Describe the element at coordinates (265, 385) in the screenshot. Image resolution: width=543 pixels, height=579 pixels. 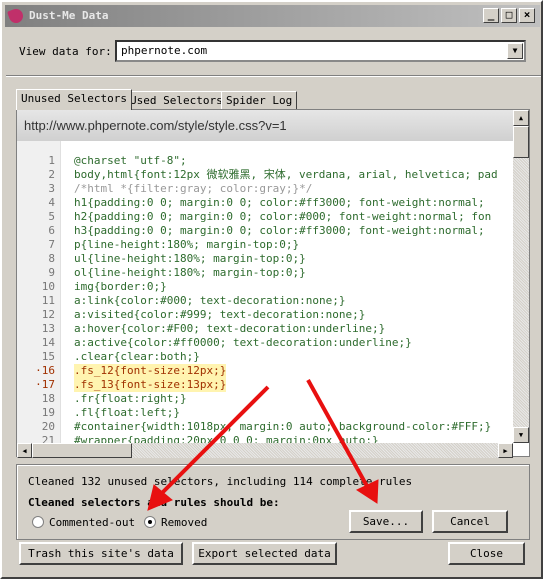
I see `code-line: ·17 .fs_13{font-size:13px;}` at that location.